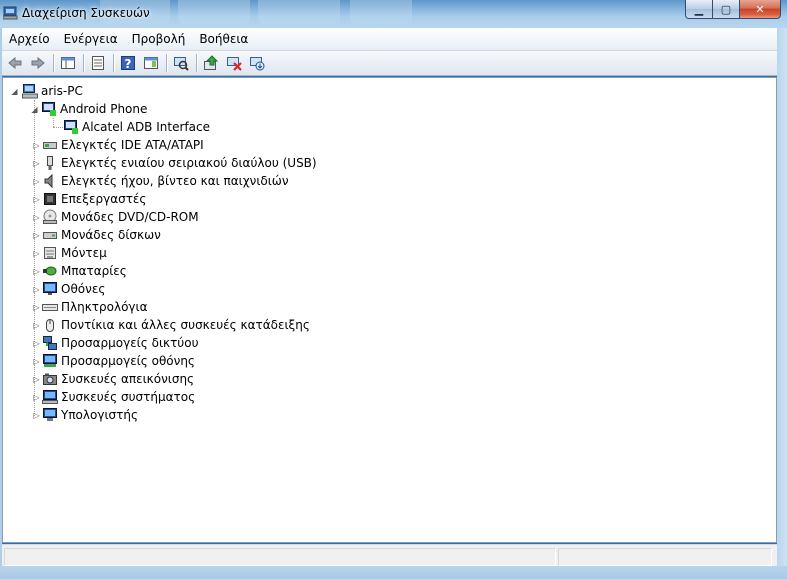 The width and height of the screenshot is (787, 579). I want to click on tree-root-label: aris-PC, so click(62, 91).